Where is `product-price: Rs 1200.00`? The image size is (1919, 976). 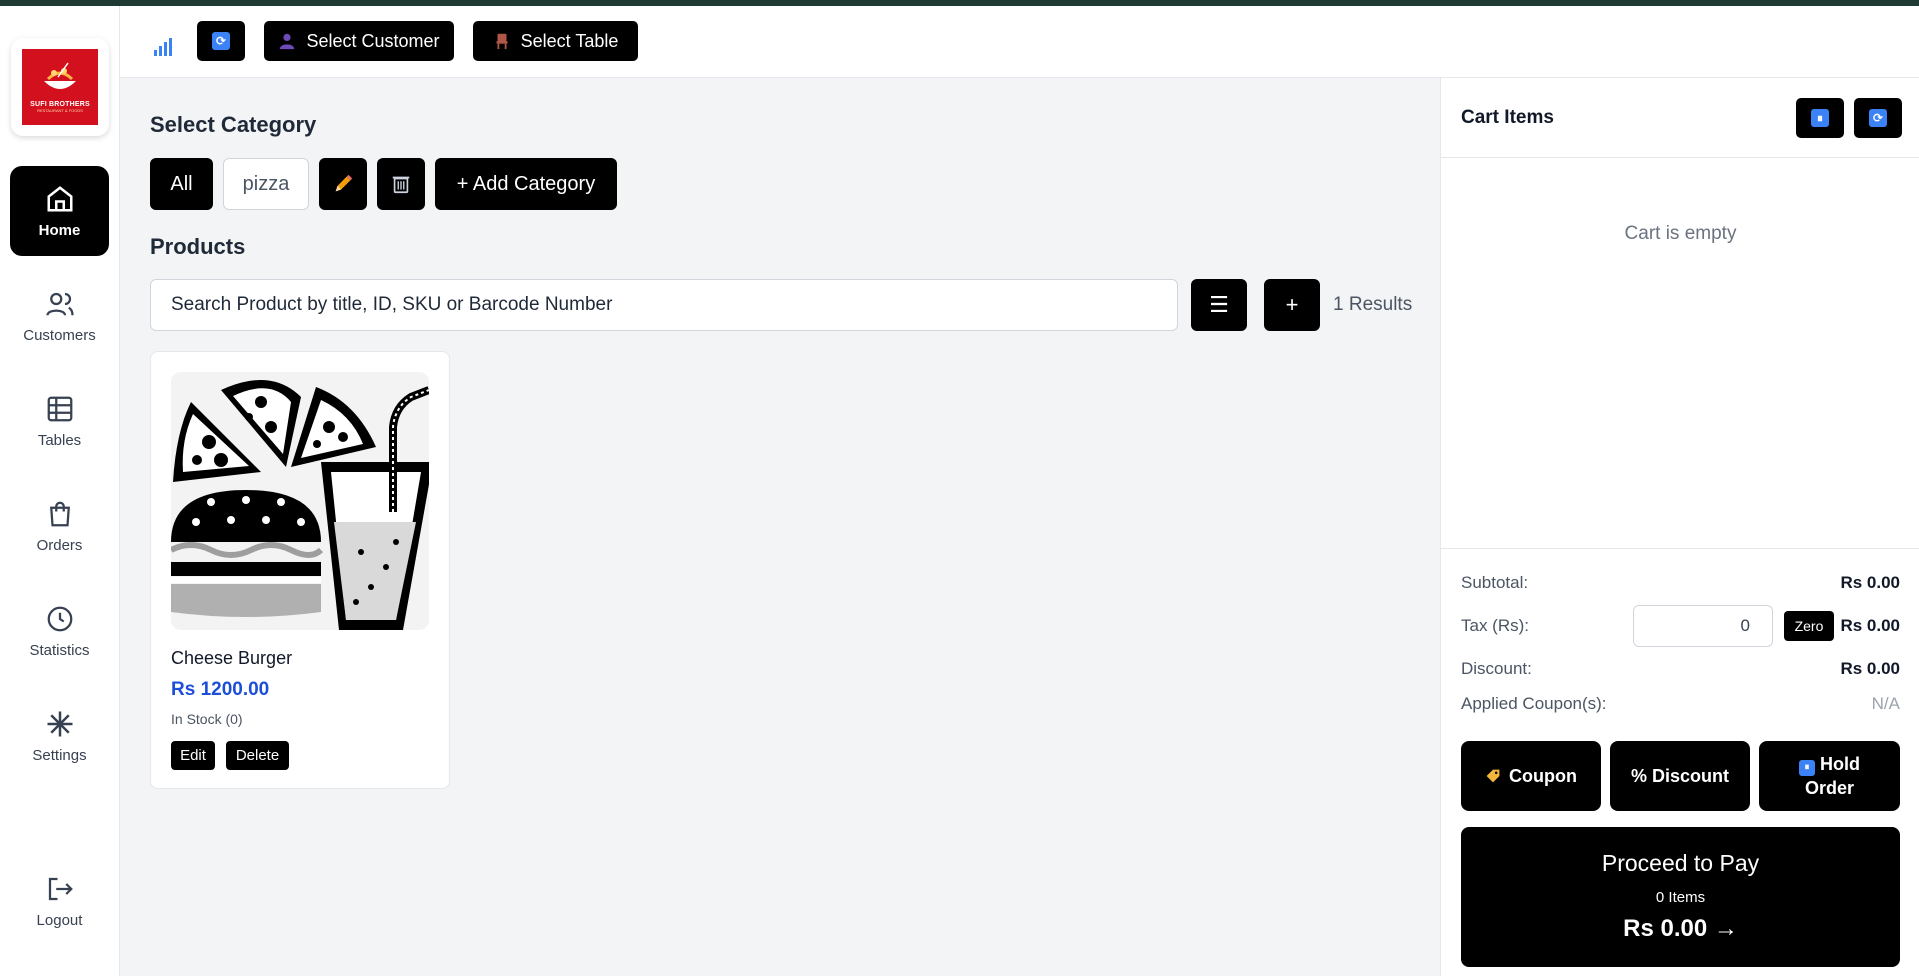 product-price: Rs 1200.00 is located at coordinates (220, 689).